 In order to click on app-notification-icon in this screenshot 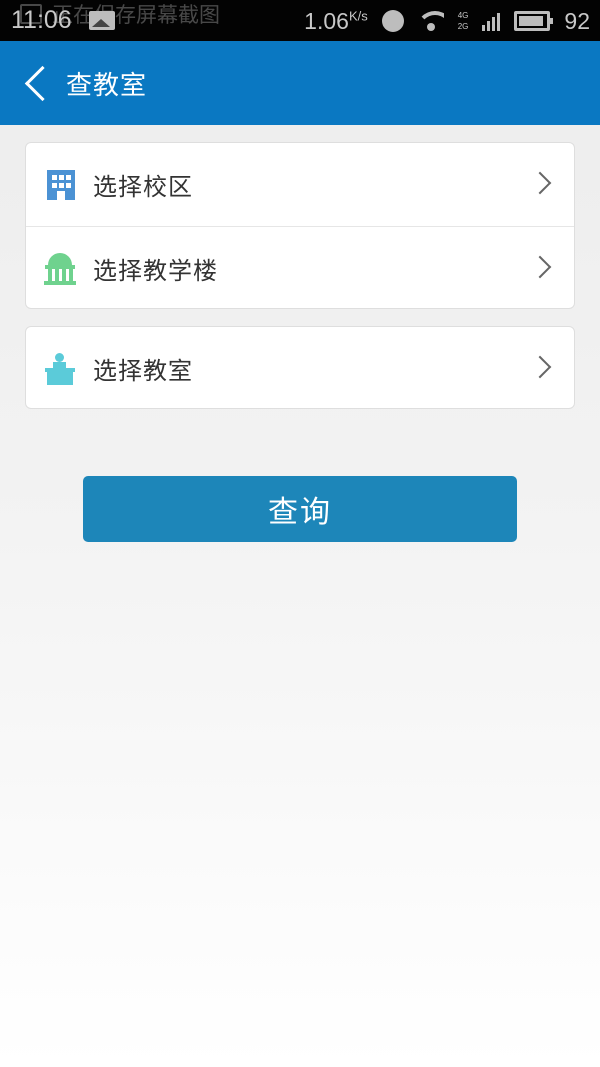, I will do `click(392, 21)`.